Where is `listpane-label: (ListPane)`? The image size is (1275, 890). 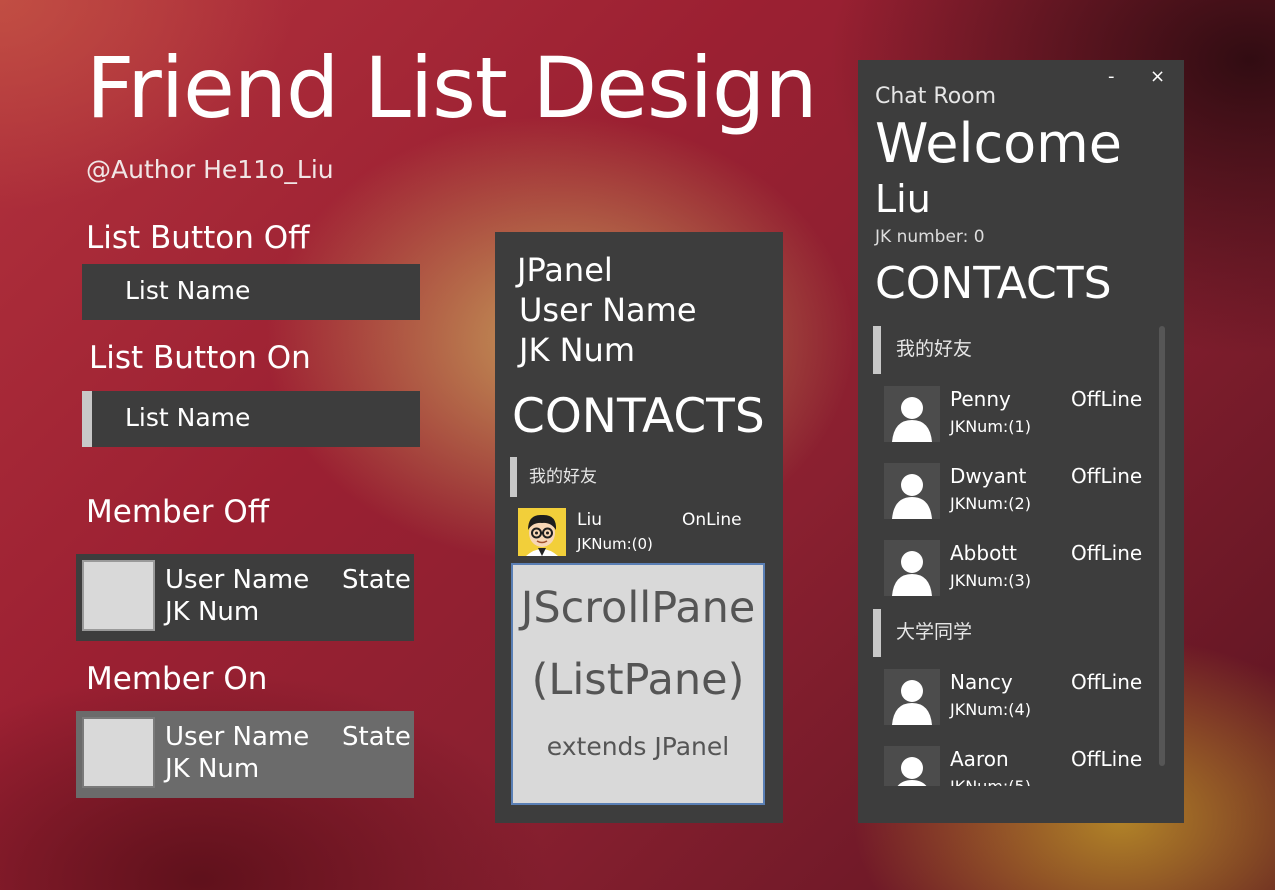
listpane-label: (ListPane) is located at coordinates (638, 680).